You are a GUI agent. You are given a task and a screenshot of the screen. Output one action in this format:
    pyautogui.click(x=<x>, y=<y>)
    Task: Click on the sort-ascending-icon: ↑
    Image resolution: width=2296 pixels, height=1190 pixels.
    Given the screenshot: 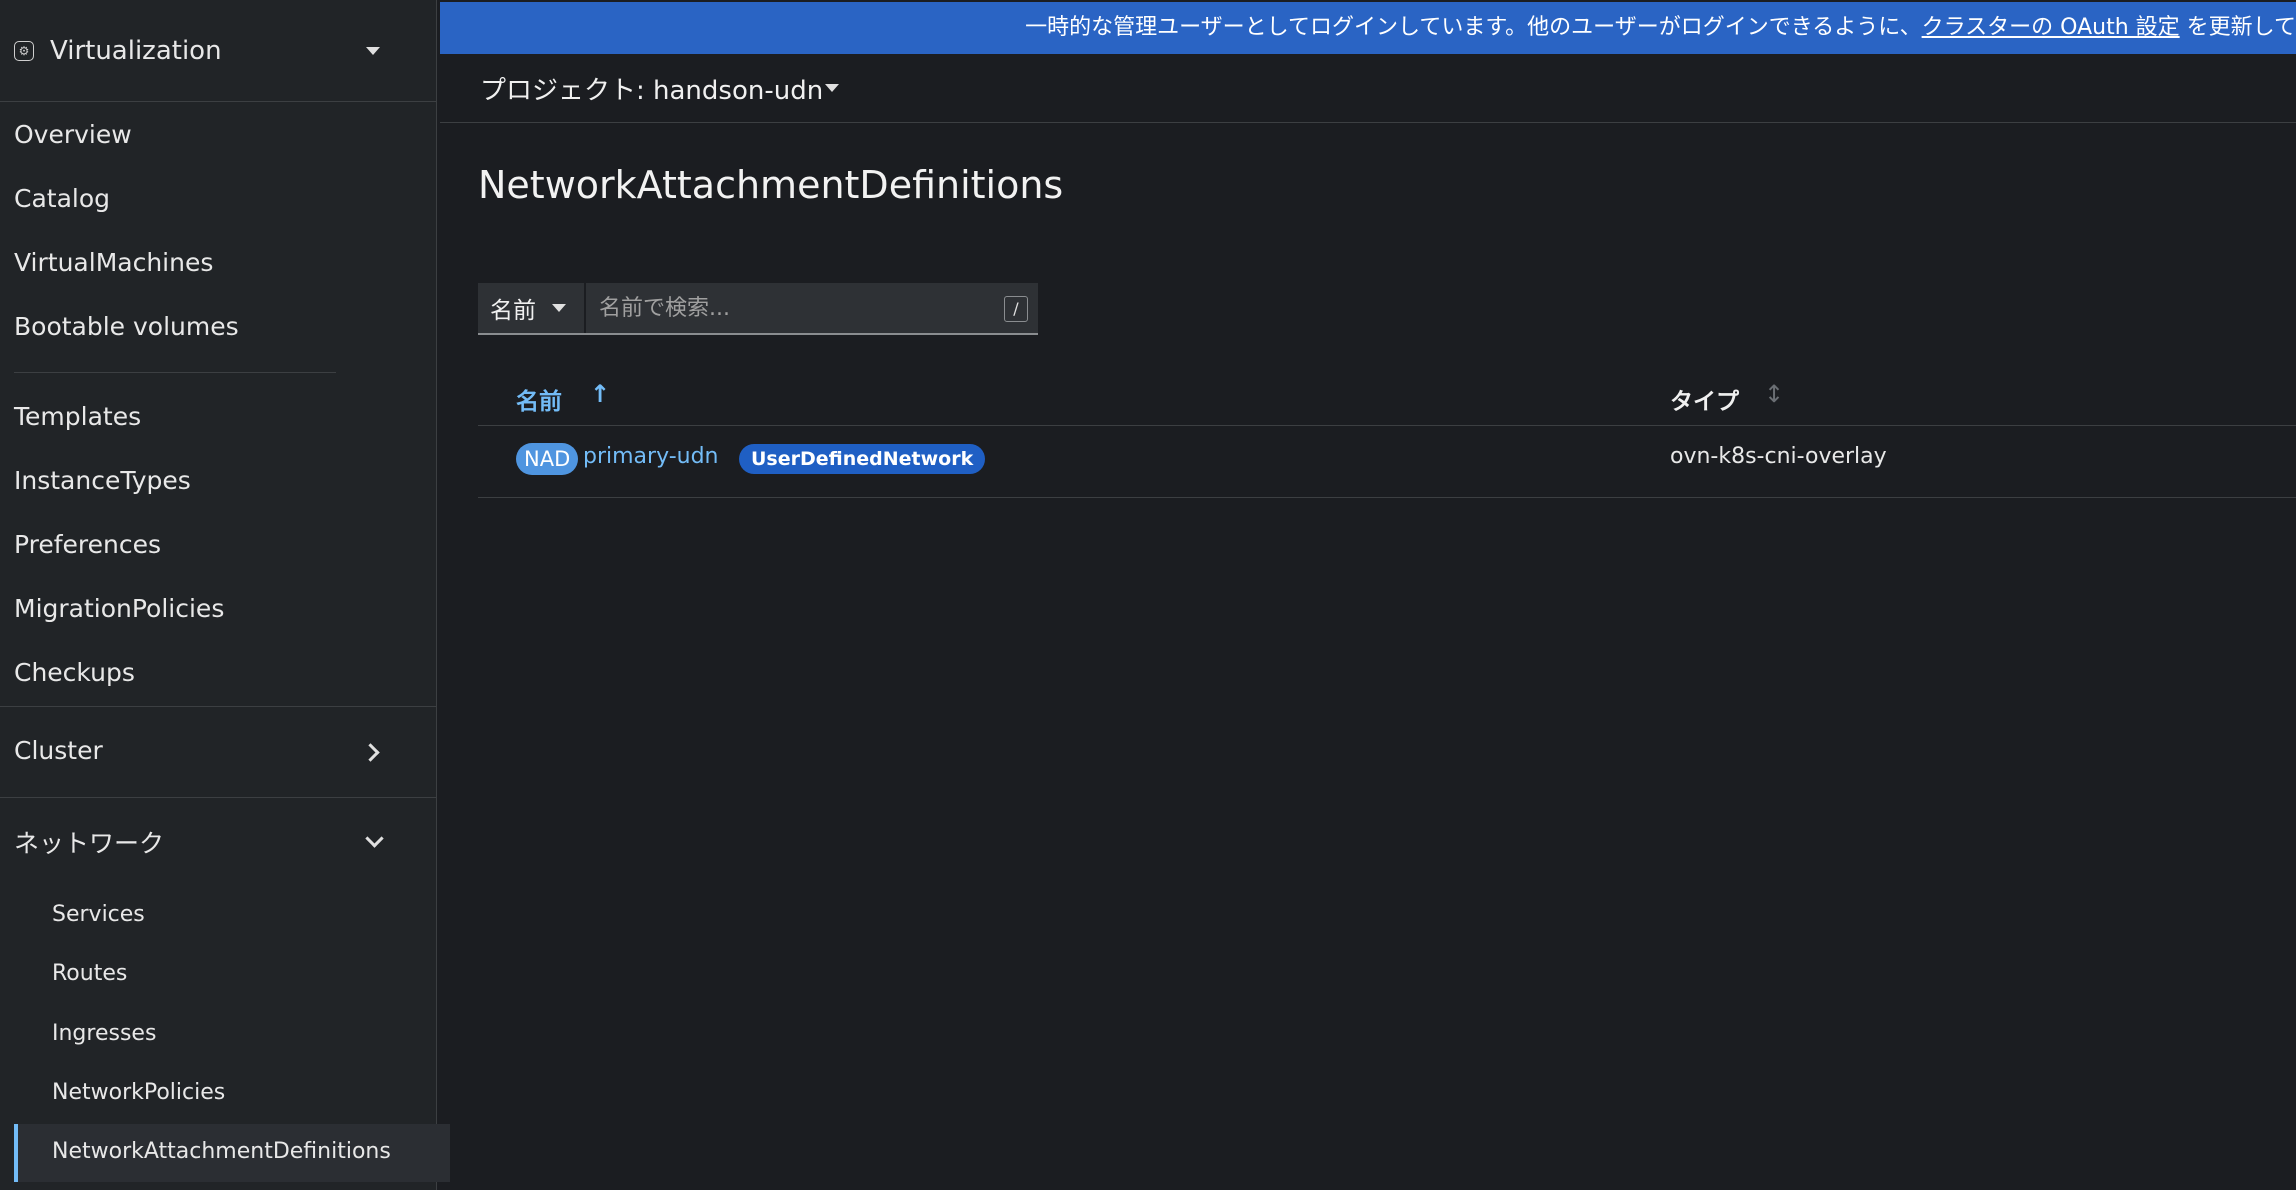 What is the action you would take?
    pyautogui.click(x=600, y=394)
    